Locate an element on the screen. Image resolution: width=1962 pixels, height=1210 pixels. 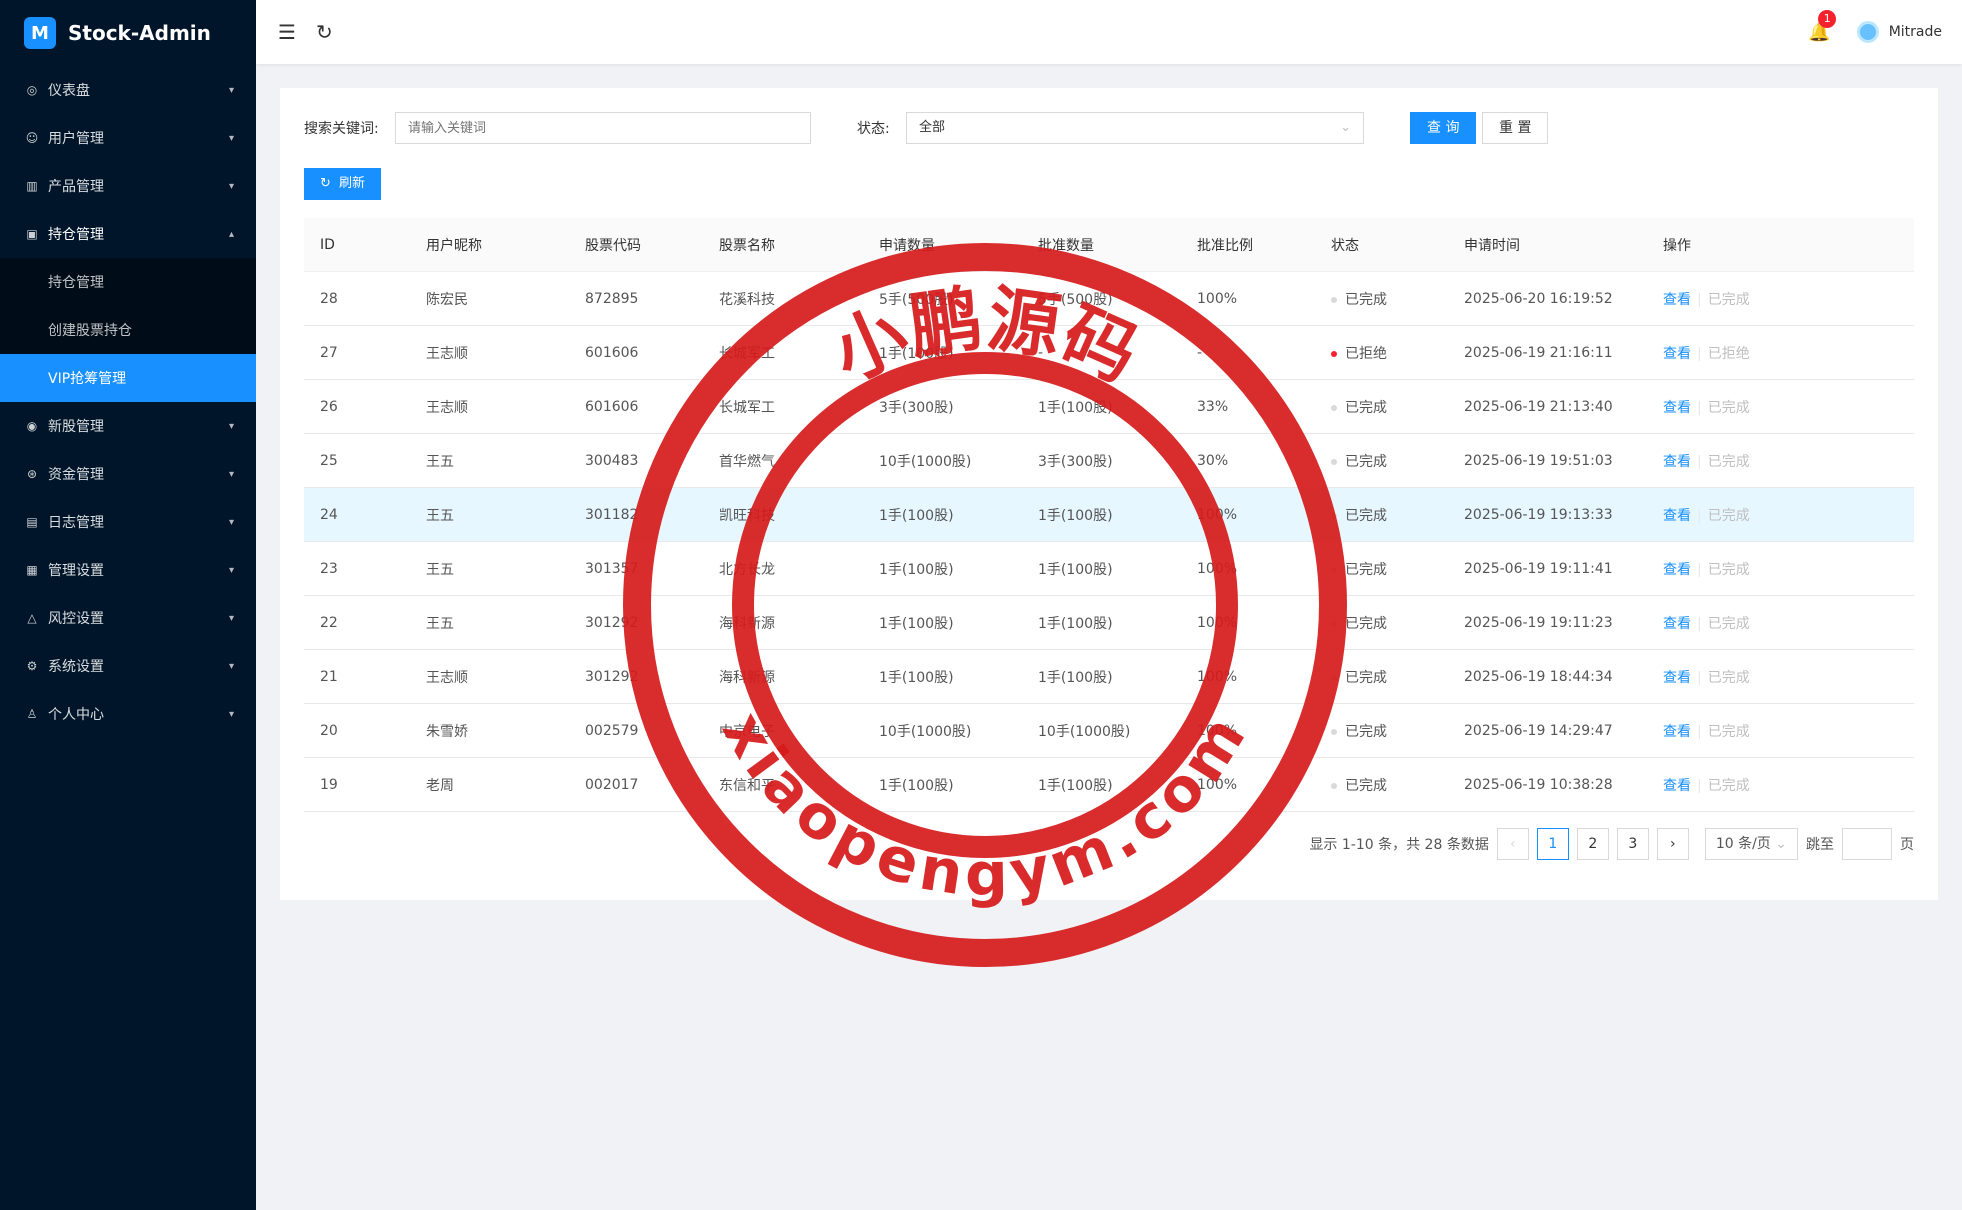
page-2-button: 2 is located at coordinates (1592, 844).